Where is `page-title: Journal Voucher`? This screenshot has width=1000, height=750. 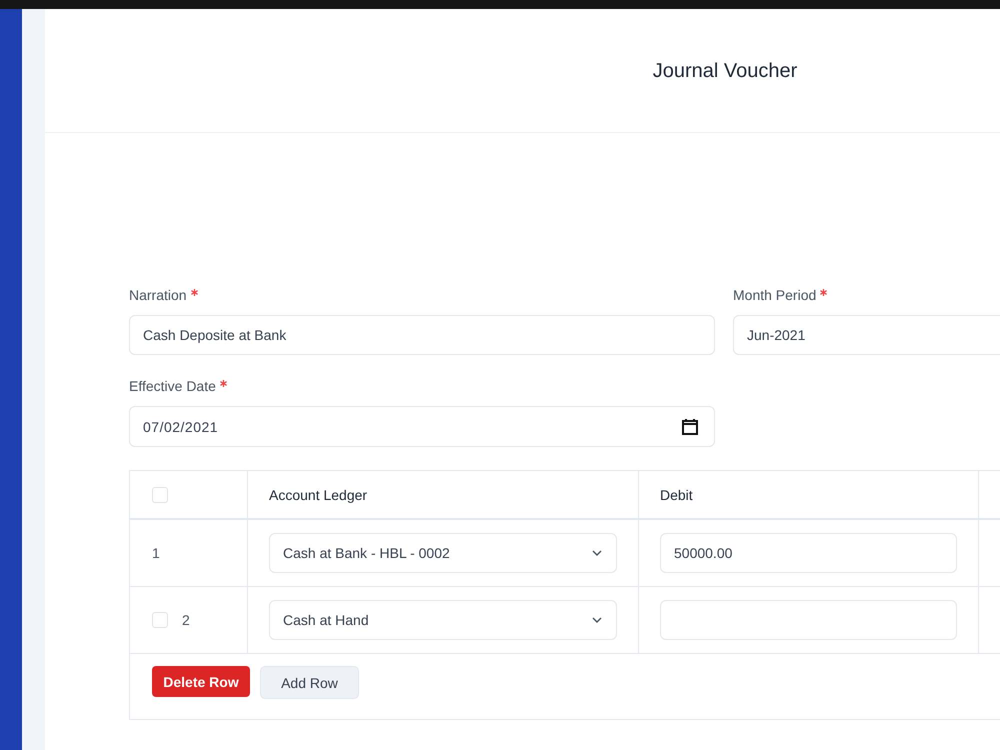 page-title: Journal Voucher is located at coordinates (725, 71).